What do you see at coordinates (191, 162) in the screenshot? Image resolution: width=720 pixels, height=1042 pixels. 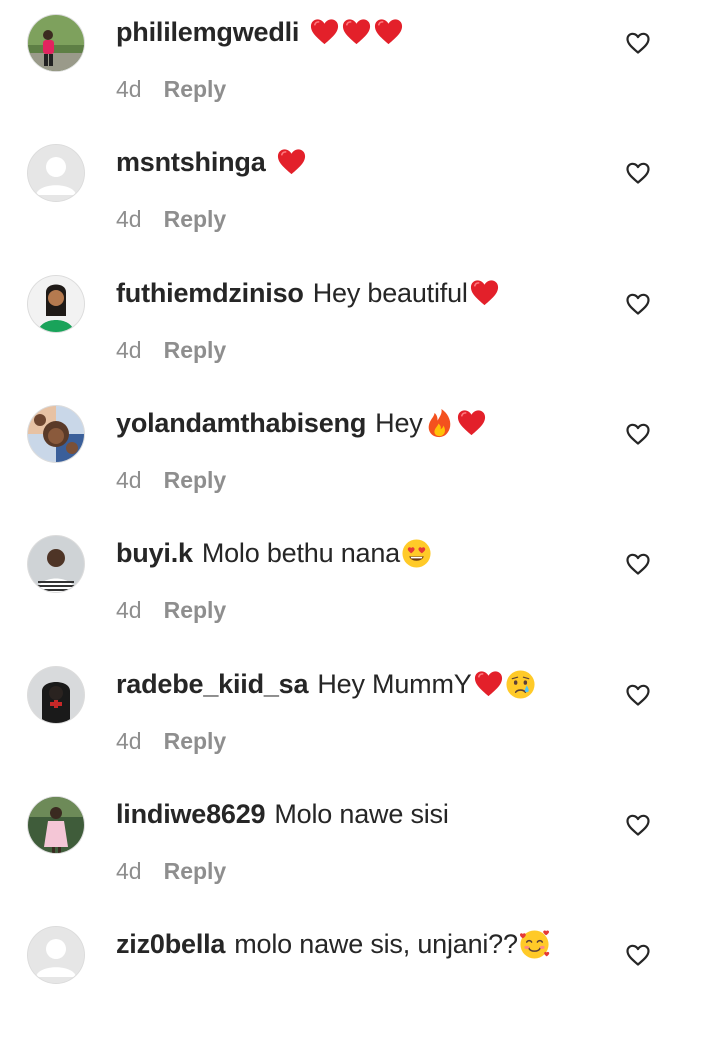 I see `comment-username: msntshinga` at bounding box center [191, 162].